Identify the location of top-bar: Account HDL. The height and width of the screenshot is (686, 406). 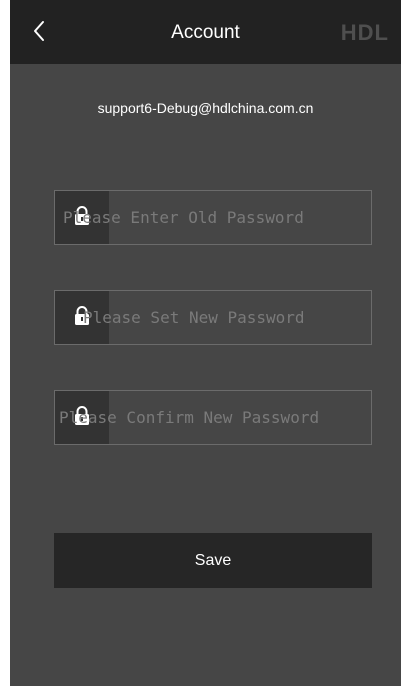
(205, 32).